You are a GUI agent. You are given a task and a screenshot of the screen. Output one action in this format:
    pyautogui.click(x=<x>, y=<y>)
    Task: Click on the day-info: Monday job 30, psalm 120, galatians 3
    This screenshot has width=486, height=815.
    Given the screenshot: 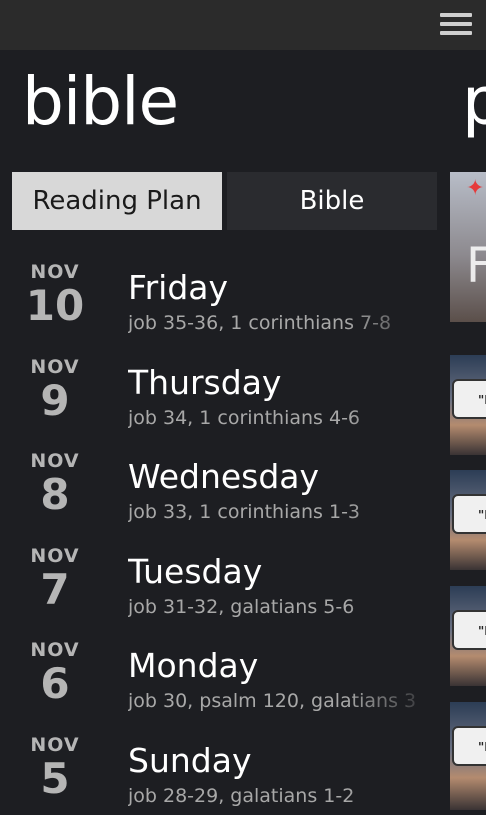 What is the action you would take?
    pyautogui.click(x=284, y=680)
    